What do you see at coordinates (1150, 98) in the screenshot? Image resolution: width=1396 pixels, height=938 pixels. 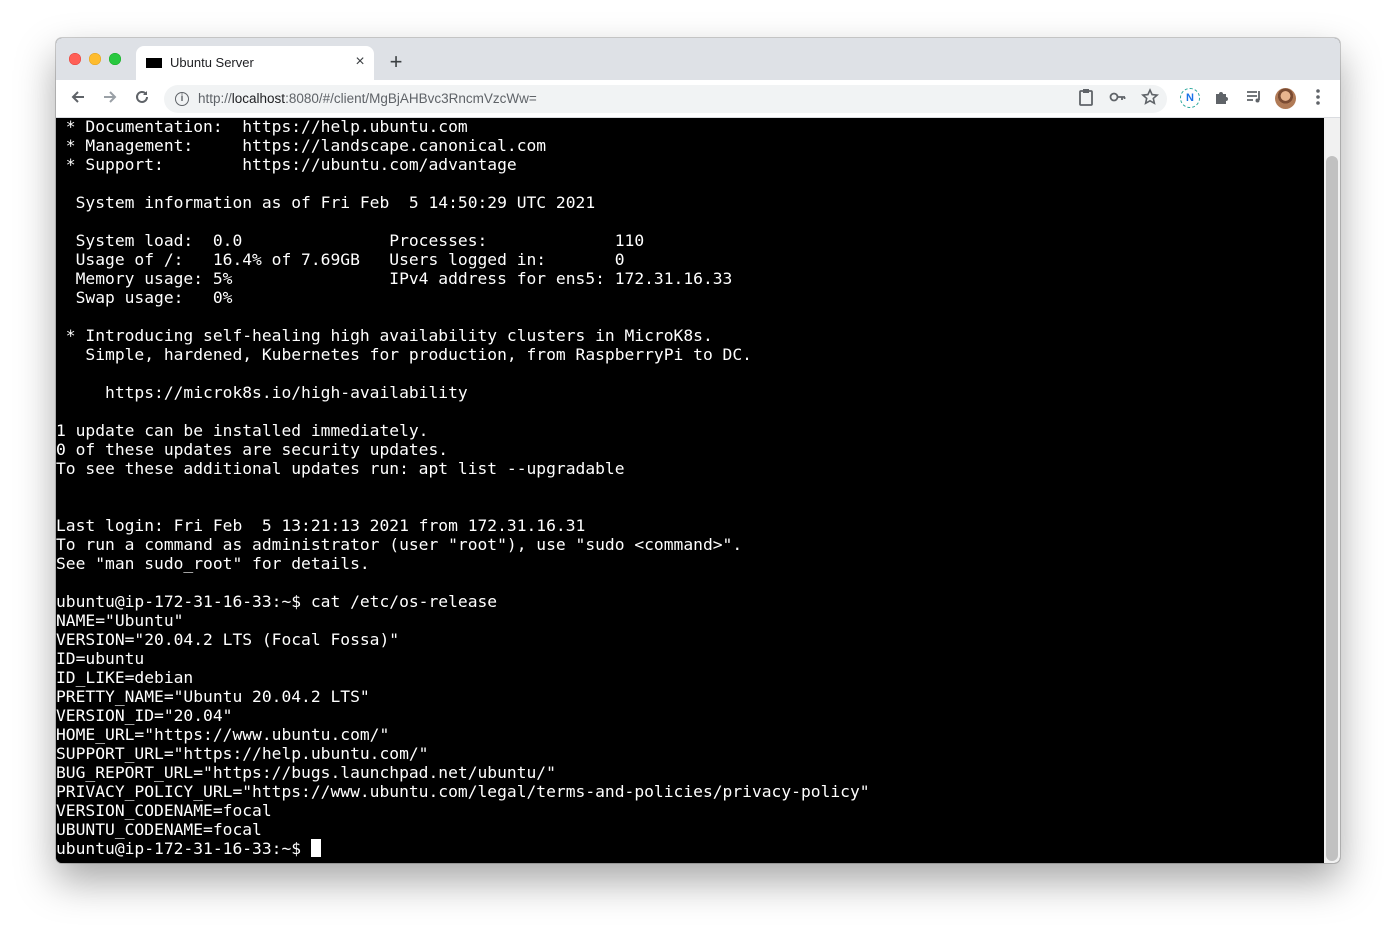 I see `star-icon` at bounding box center [1150, 98].